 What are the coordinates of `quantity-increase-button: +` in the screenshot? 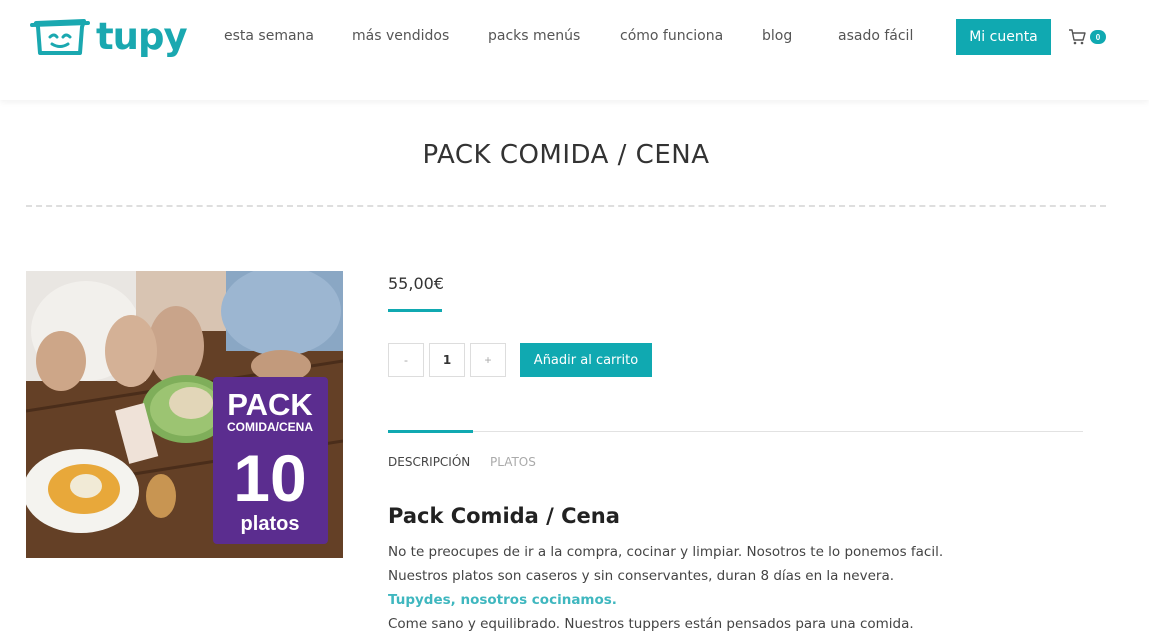 It's located at (488, 360).